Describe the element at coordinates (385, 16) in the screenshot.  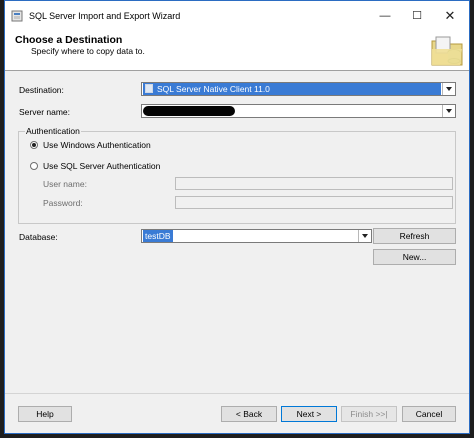
I see `minimize-icon: —` at that location.